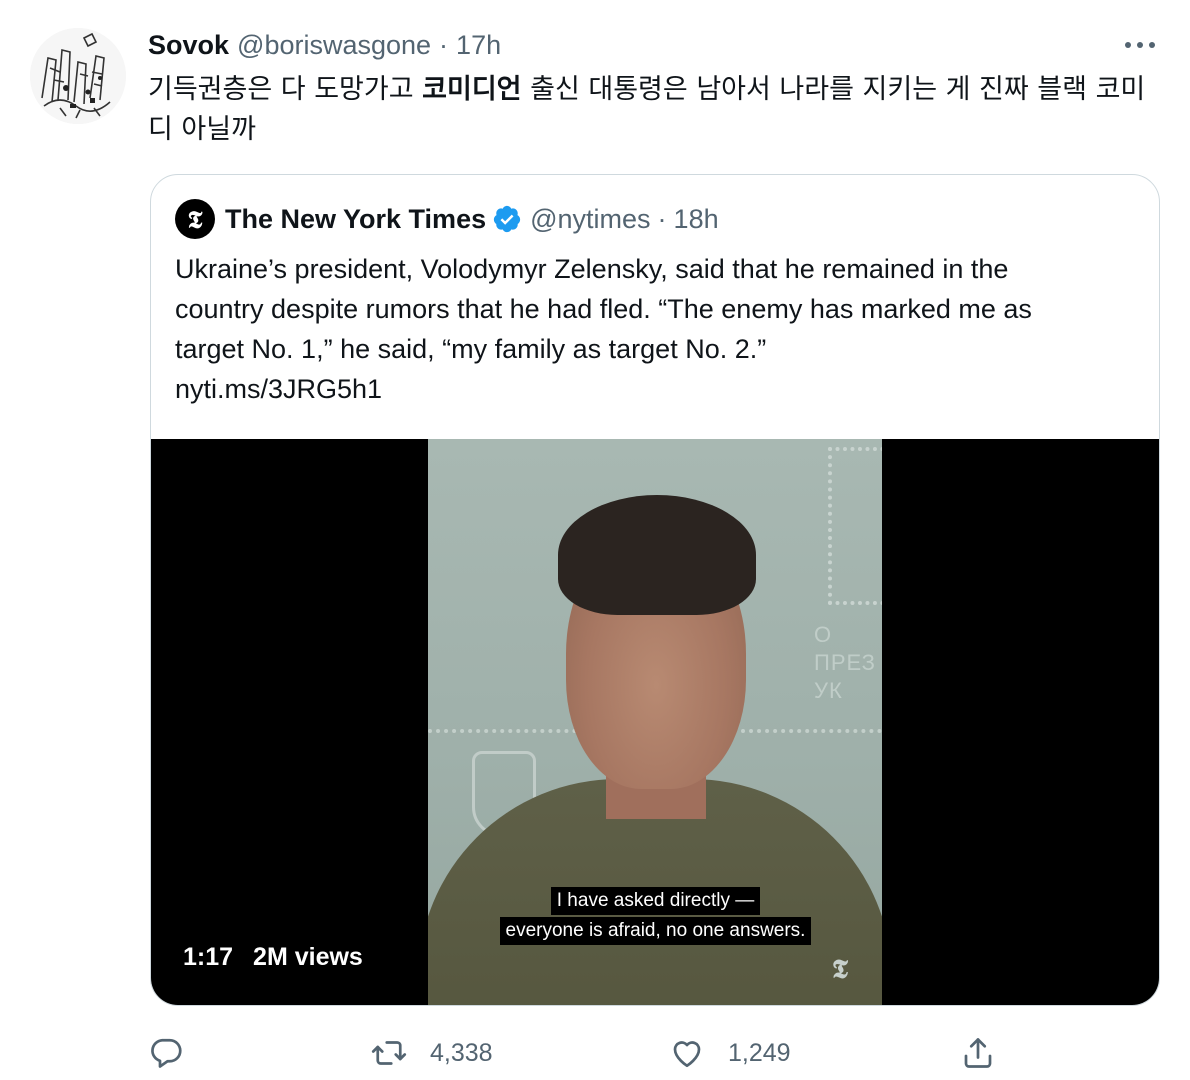  I want to click on video-meta: 1:17 2M views, so click(273, 957).